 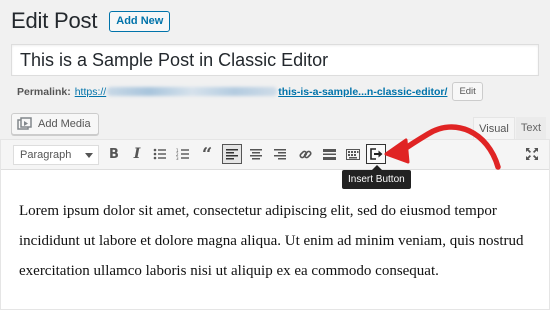 I want to click on bulleted-list-icon, so click(x=160, y=154).